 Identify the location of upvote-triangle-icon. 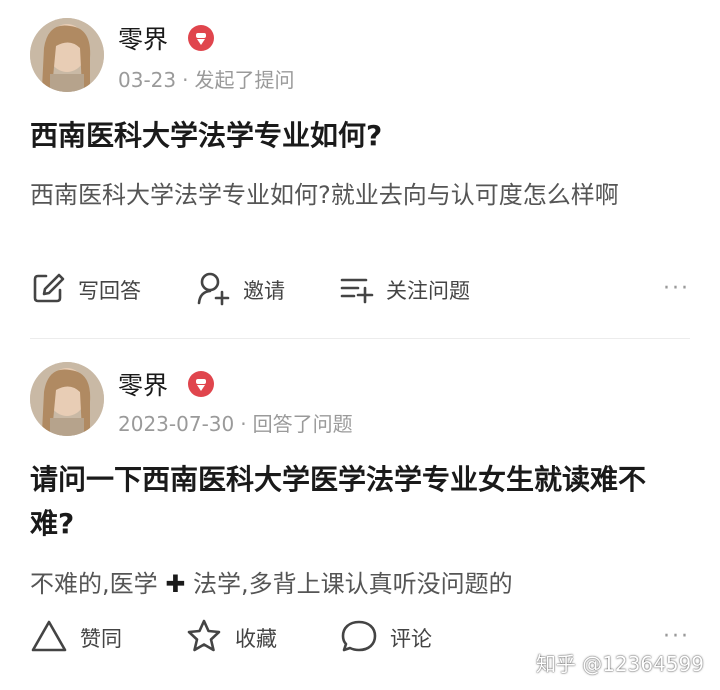
(55, 638).